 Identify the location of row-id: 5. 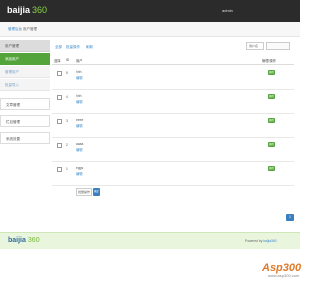
(67, 73).